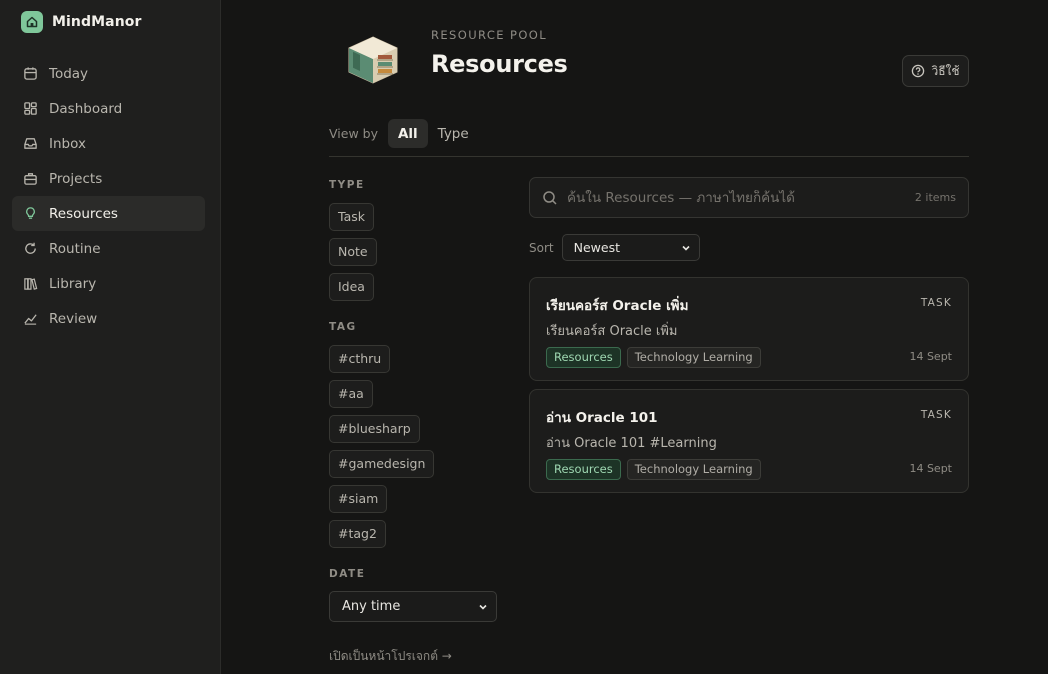 This screenshot has width=1048, height=674. I want to click on sidebar-item-label: Library, so click(73, 283).